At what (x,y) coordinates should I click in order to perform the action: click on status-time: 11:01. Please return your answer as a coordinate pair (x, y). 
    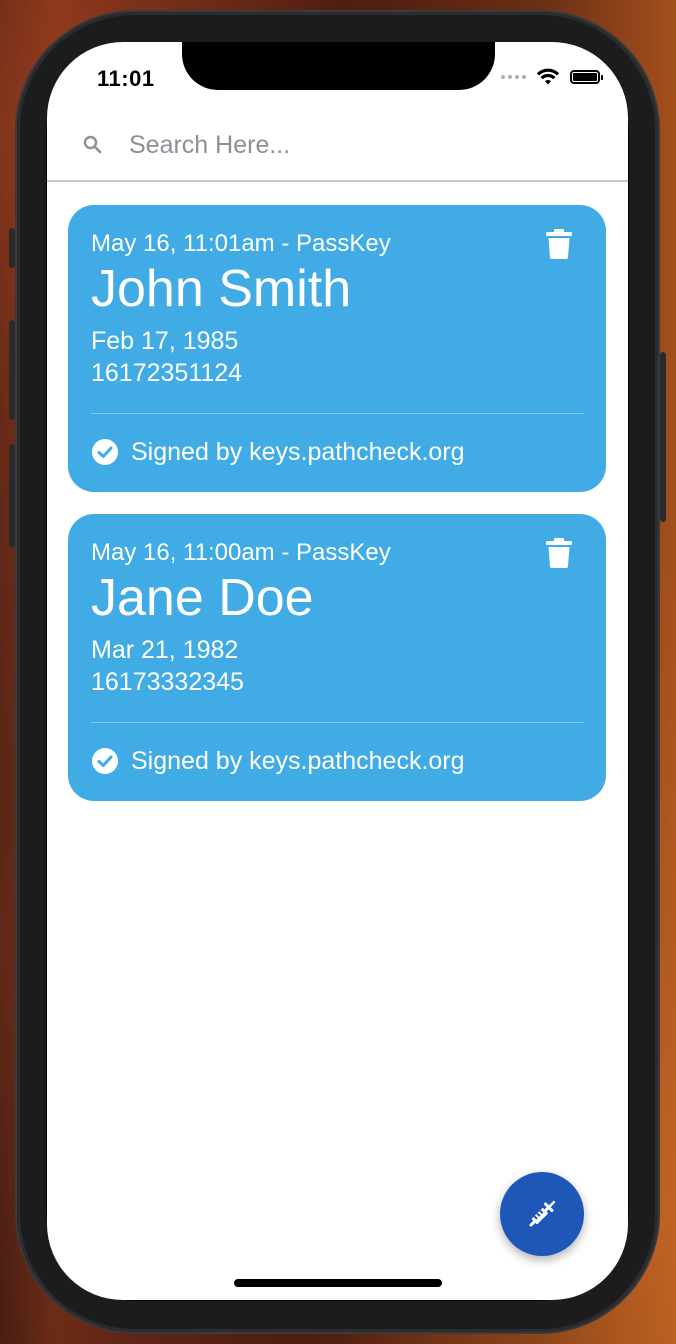
    Looking at the image, I should click on (126, 78).